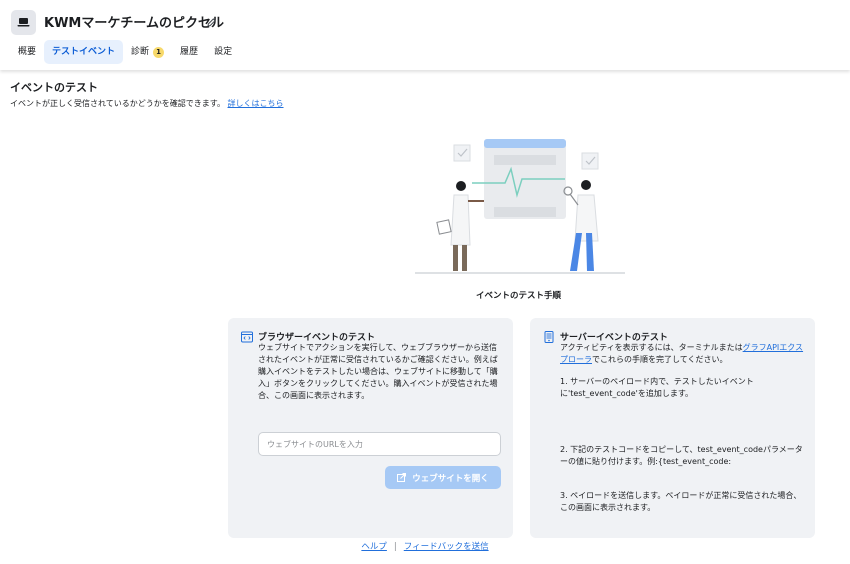 The image size is (850, 564). Describe the element at coordinates (519, 296) in the screenshot. I see `illustration-caption: イベントのテスト手順` at that location.